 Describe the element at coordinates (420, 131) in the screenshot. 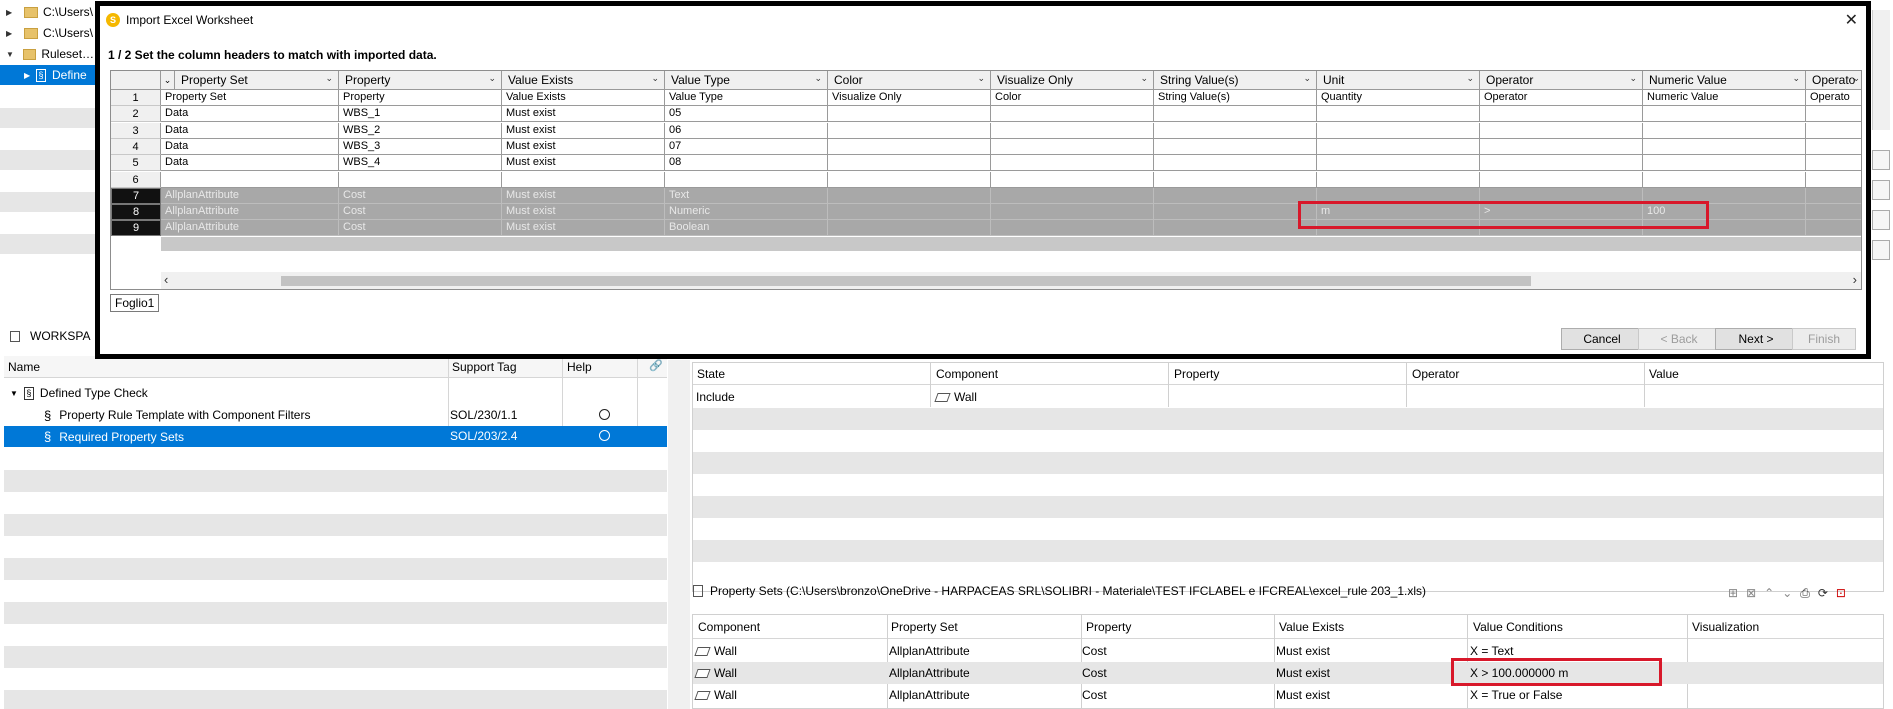

I see `grid-cell: WBS_2` at that location.